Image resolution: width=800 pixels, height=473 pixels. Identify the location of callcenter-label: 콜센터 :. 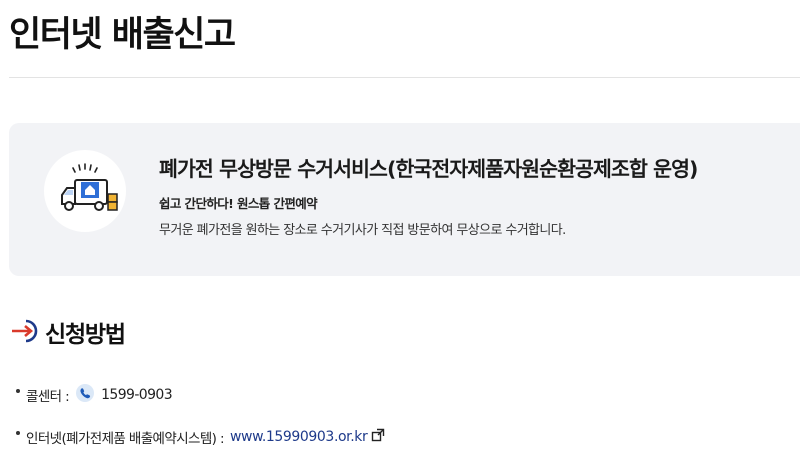
(48, 397).